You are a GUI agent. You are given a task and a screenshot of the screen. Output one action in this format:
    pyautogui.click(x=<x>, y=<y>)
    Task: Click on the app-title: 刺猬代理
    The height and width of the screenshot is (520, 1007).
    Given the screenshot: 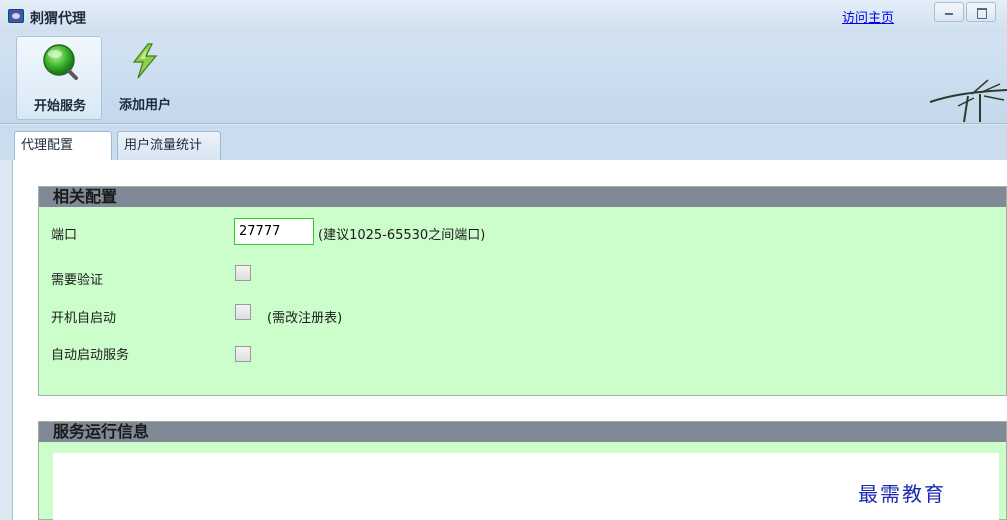 What is the action you would take?
    pyautogui.click(x=58, y=19)
    